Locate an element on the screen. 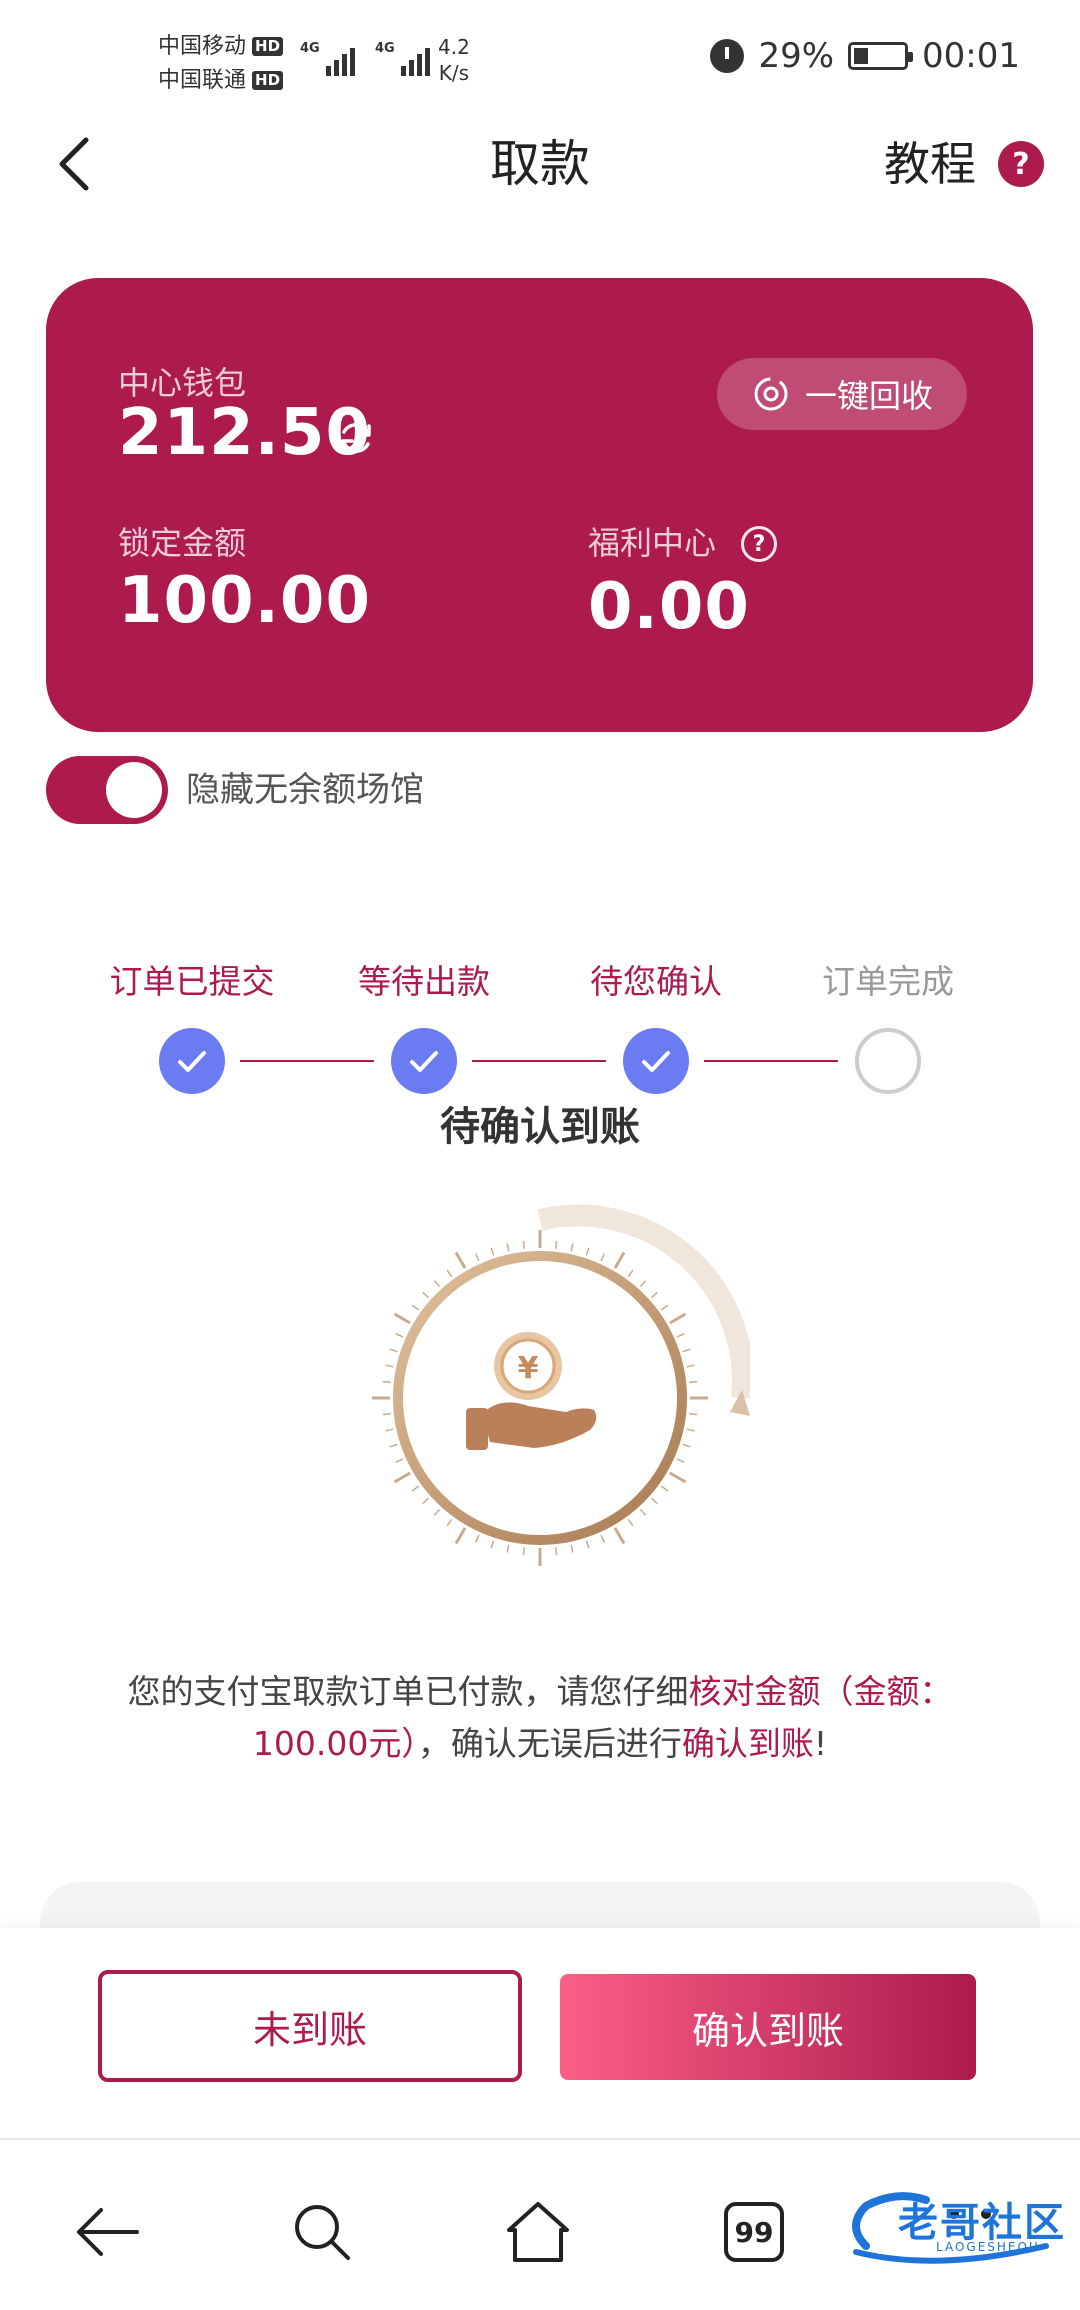 The height and width of the screenshot is (2310, 1080). home-icon is located at coordinates (538, 2232).